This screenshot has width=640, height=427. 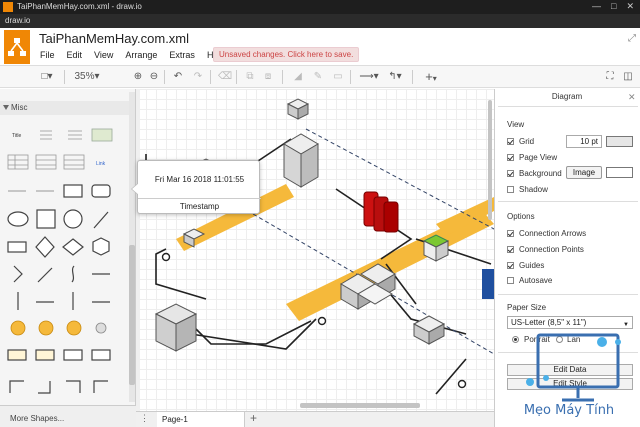 What do you see at coordinates (490, 160) in the screenshot?
I see `canvas-vertical-scrollbar` at bounding box center [490, 160].